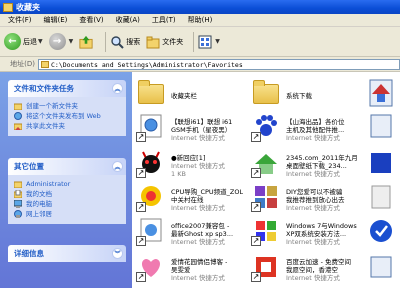  I want to click on folder-item: 系统下载, so click(308, 96).